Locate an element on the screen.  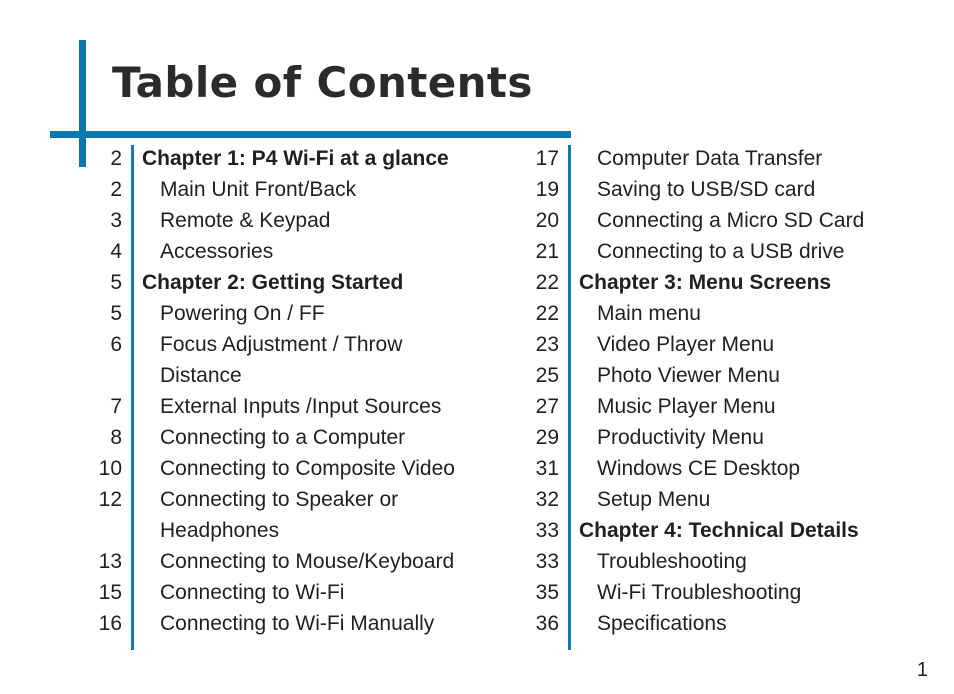
toc-entry: 35 Wi-Fi Troubleshooting is located at coordinates (717, 592).